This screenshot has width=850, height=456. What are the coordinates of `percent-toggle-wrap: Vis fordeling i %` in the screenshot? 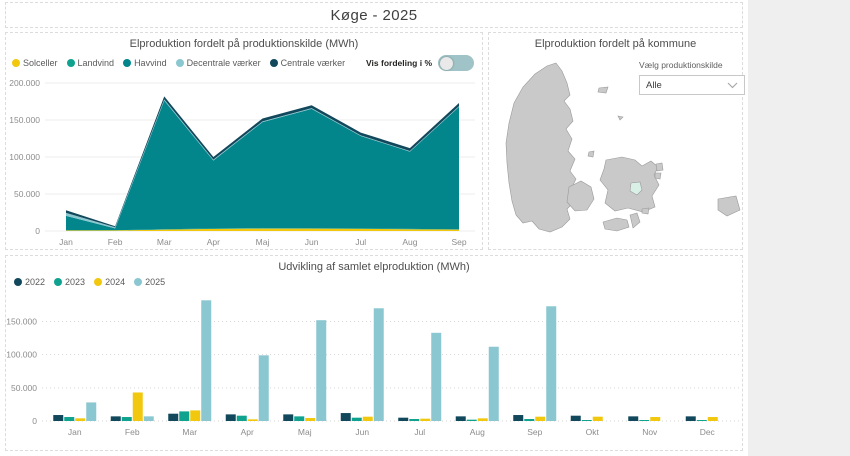 It's located at (420, 63).